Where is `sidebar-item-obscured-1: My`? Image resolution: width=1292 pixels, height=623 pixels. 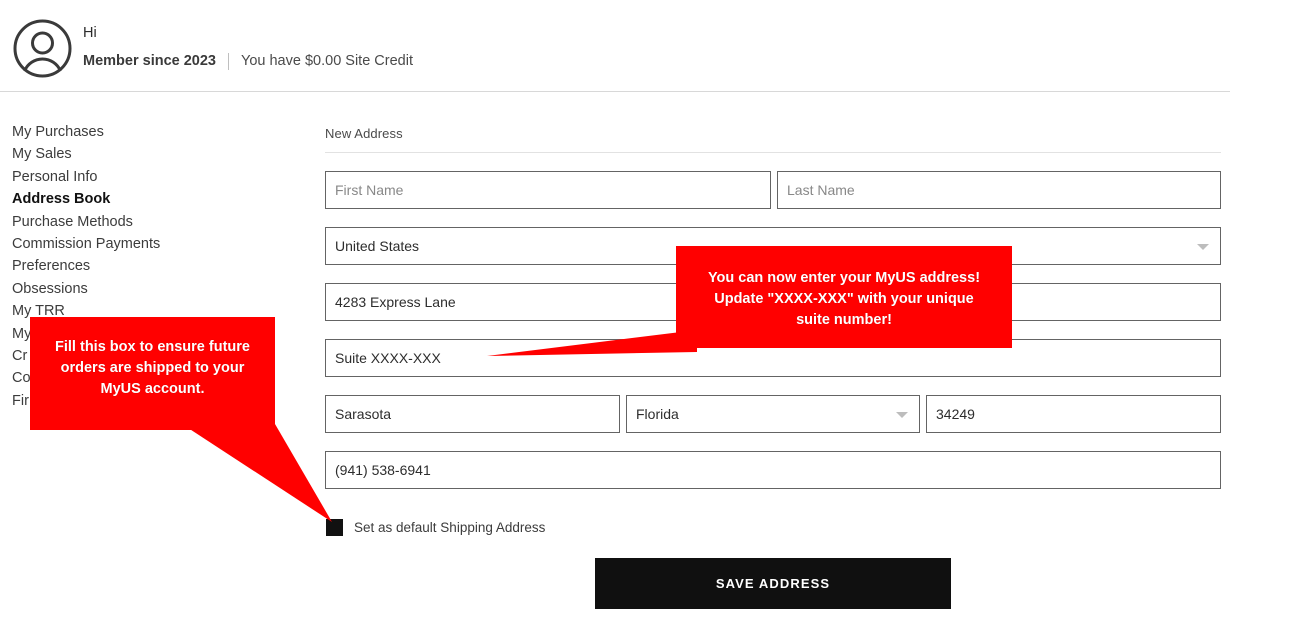 sidebar-item-obscured-1: My is located at coordinates (157, 334).